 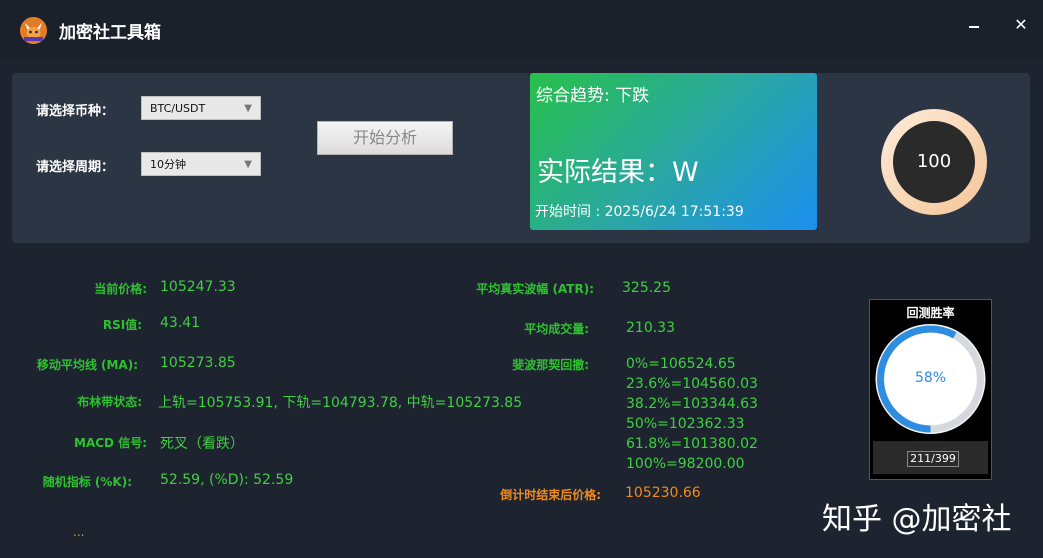 What do you see at coordinates (168, 164) in the screenshot?
I see `period-select-value: 10分钟` at bounding box center [168, 164].